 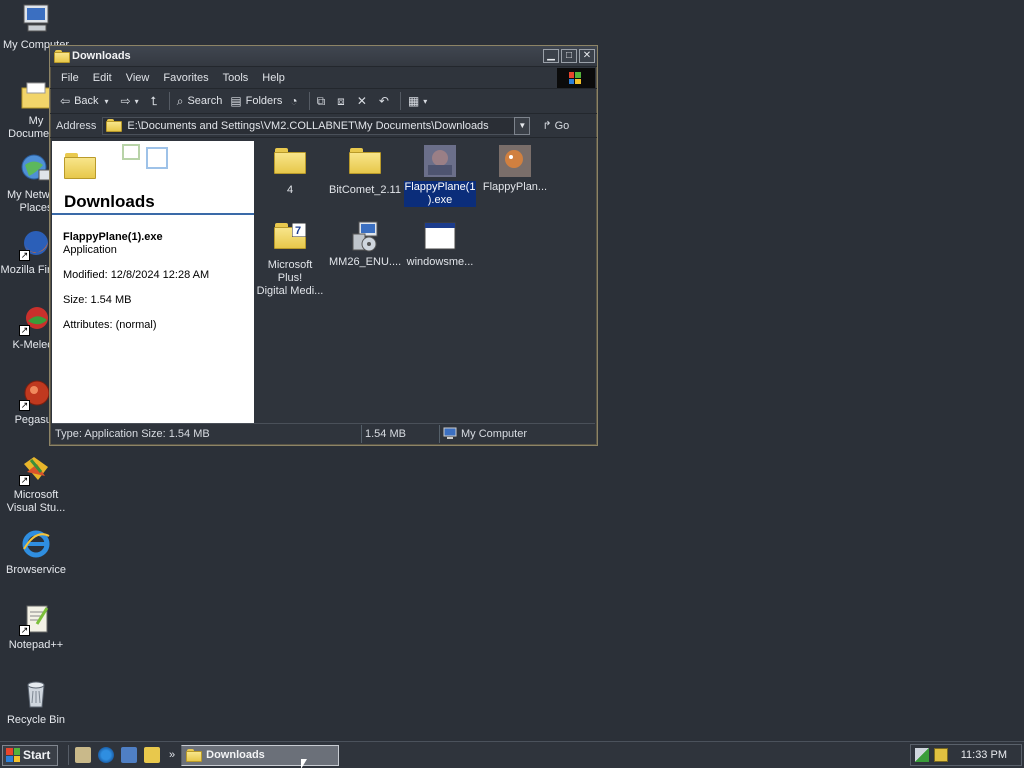 I want to click on outlook-express-icon, so click(x=129, y=755).